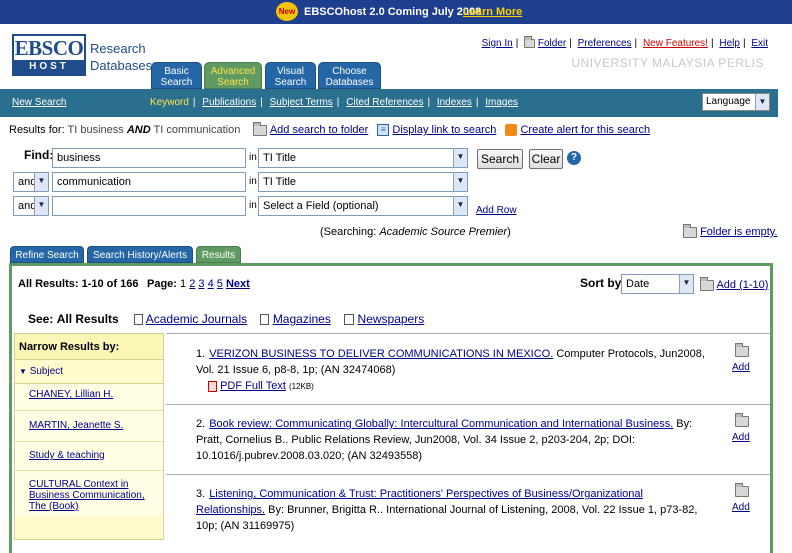  I want to click on page-1: 1, so click(183, 284).